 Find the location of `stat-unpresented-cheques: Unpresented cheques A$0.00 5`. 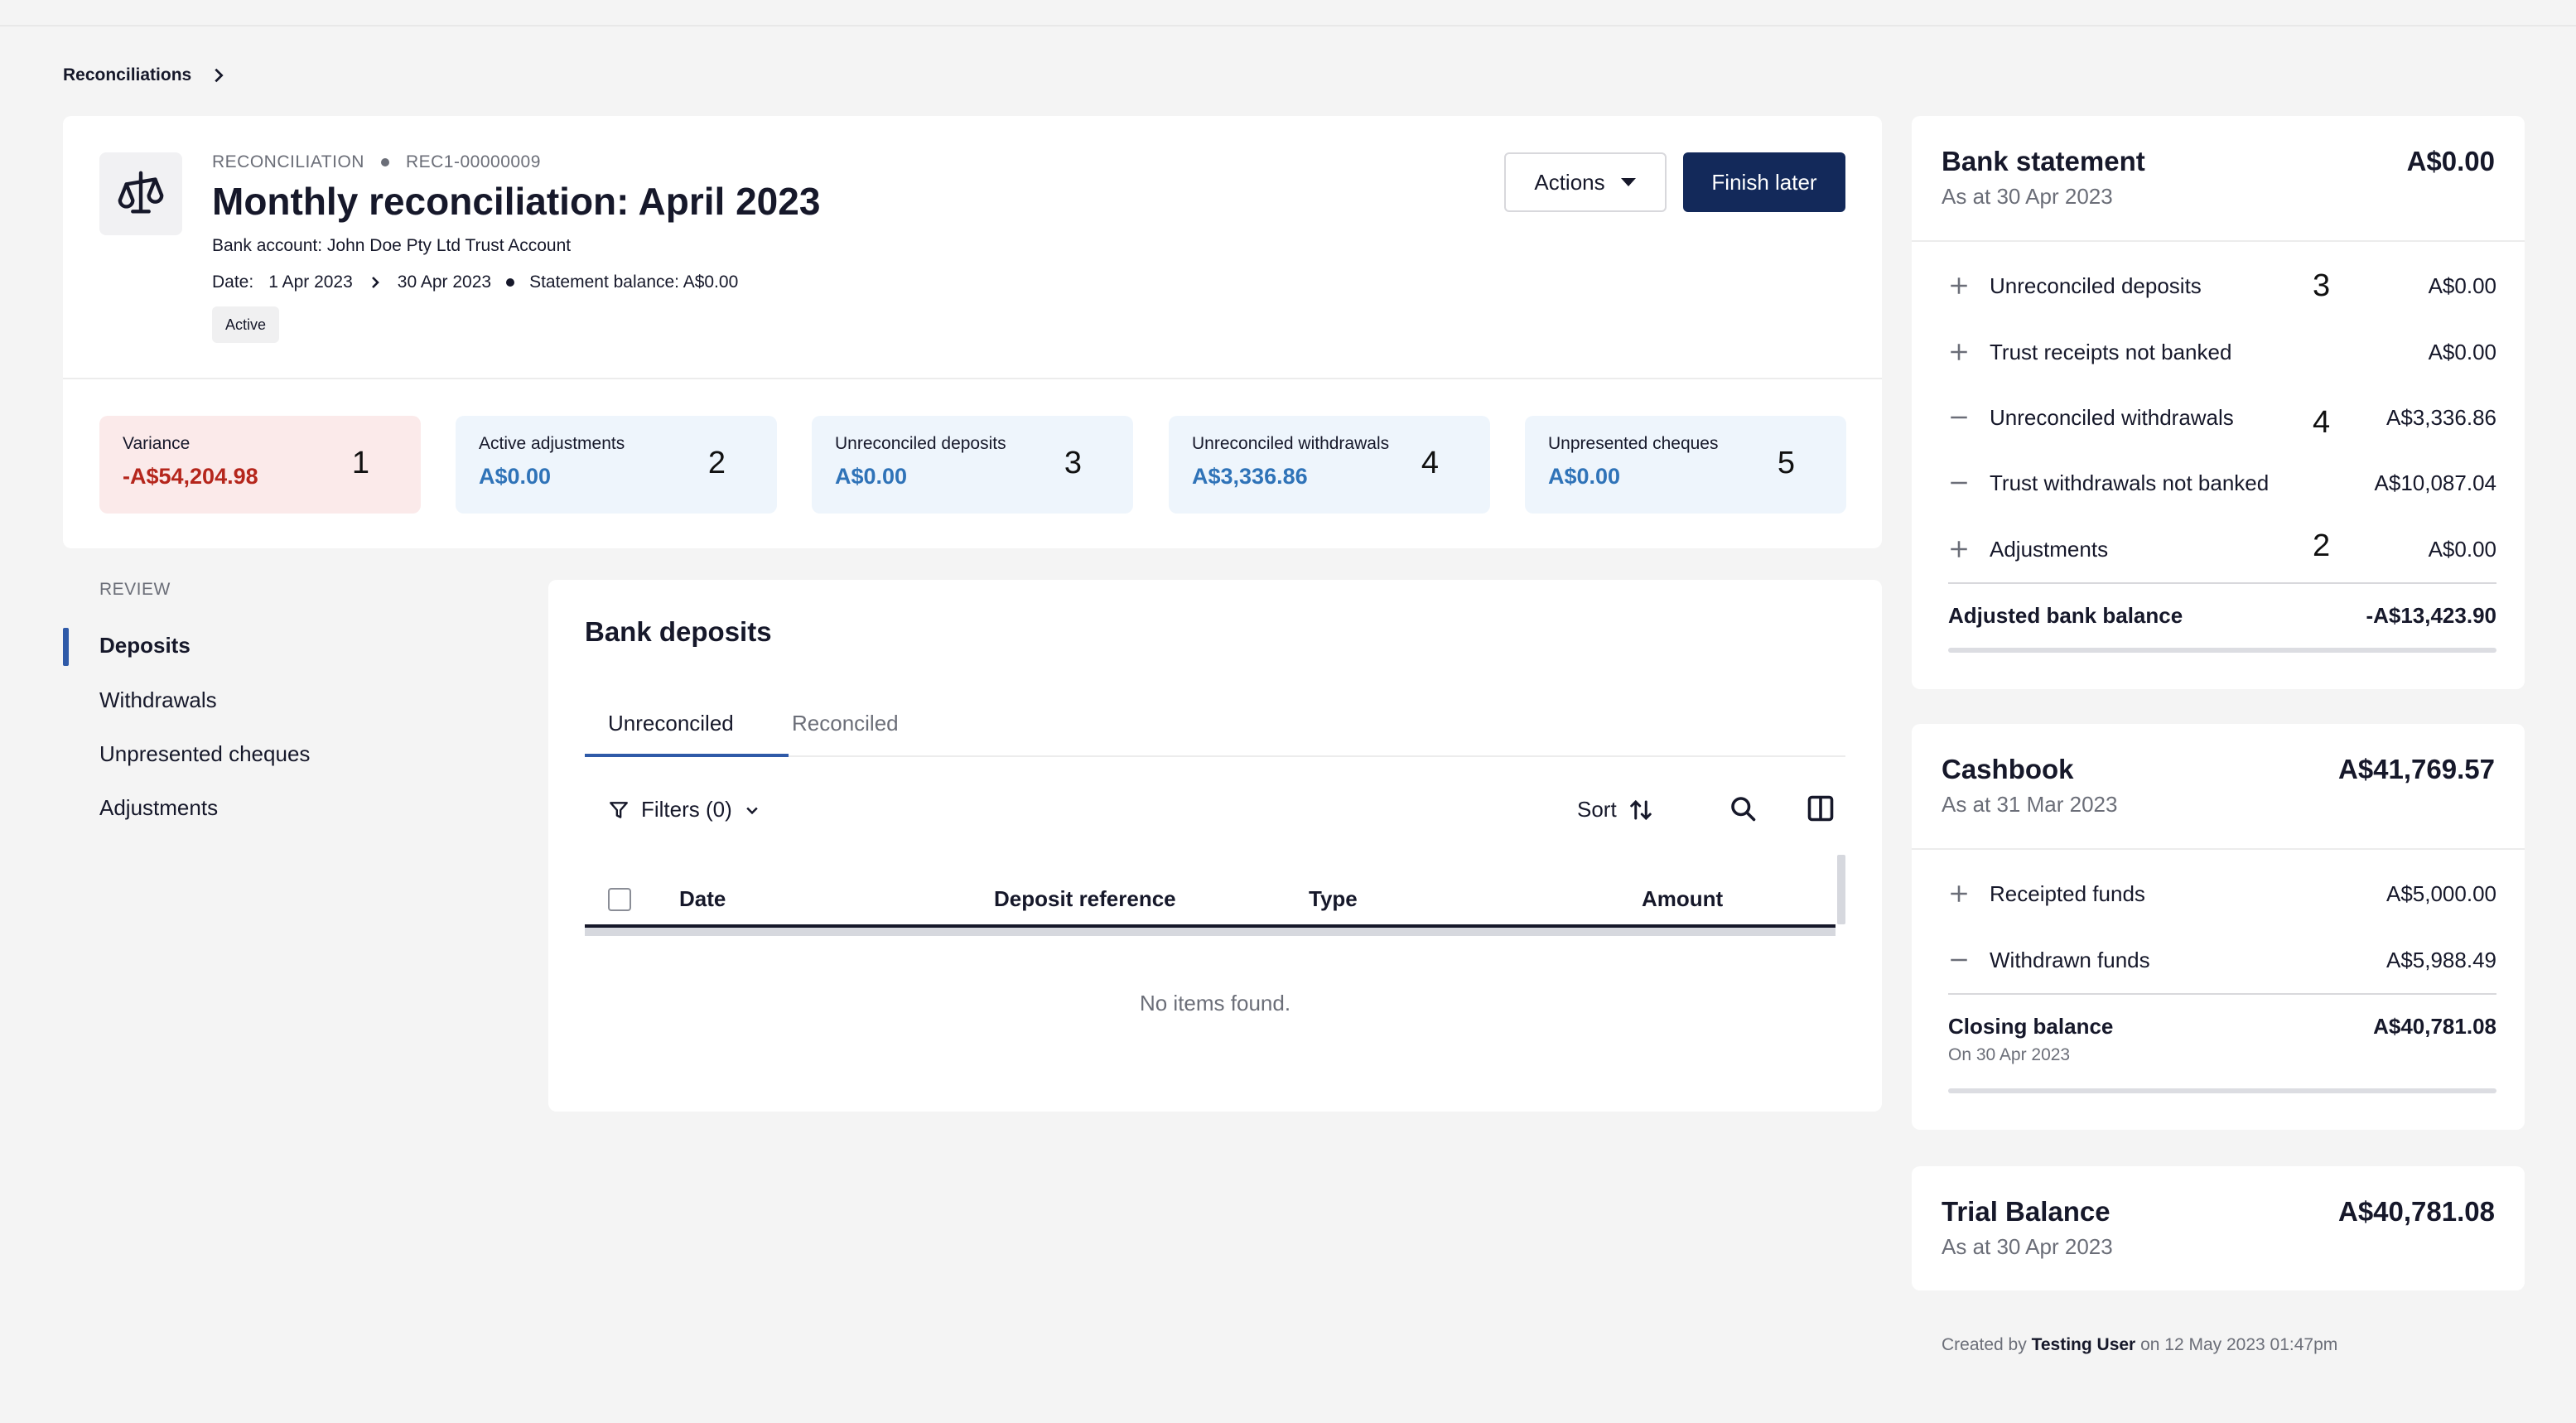

stat-unpresented-cheques: Unpresented cheques A$0.00 5 is located at coordinates (1685, 465).